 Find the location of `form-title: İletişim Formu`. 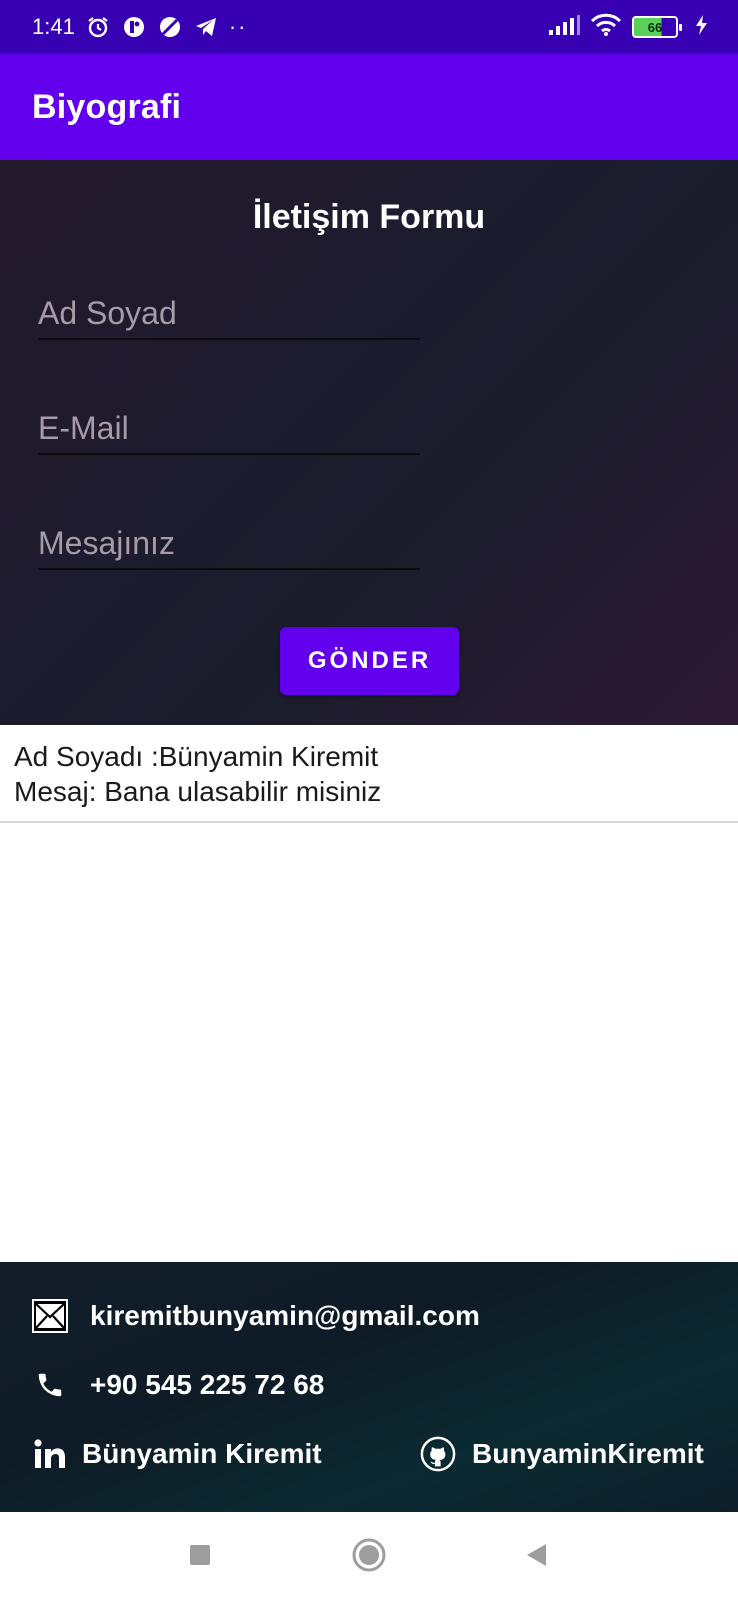

form-title: İletişim Formu is located at coordinates (369, 217).